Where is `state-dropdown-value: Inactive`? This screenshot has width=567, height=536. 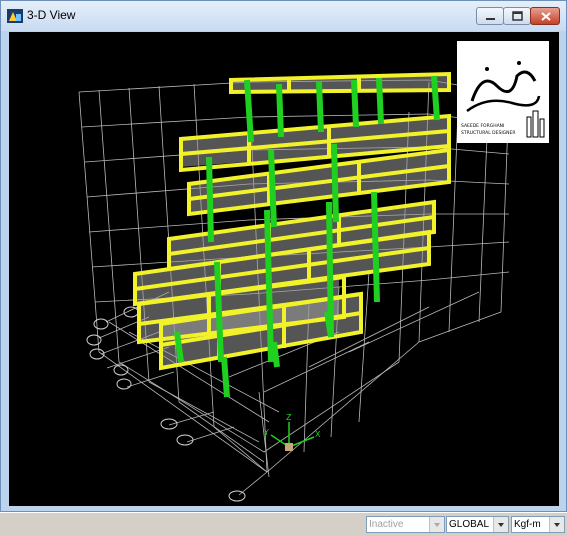 state-dropdown-value: Inactive is located at coordinates (386, 524).